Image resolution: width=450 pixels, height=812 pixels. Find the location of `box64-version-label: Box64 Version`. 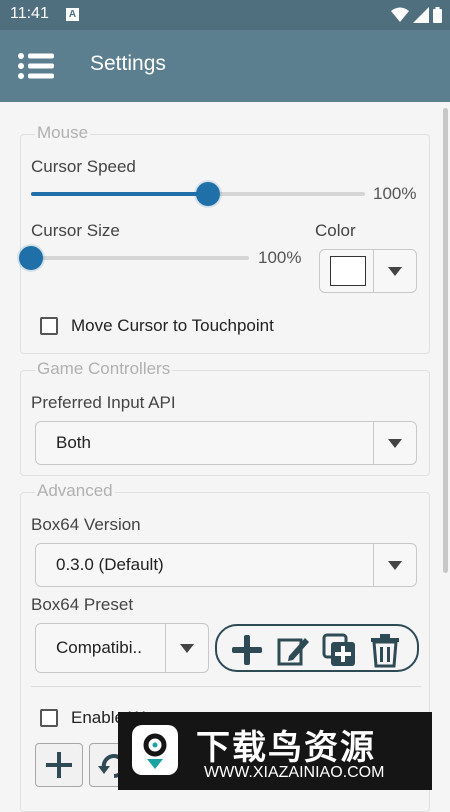

box64-version-label: Box64 Version is located at coordinates (86, 524).